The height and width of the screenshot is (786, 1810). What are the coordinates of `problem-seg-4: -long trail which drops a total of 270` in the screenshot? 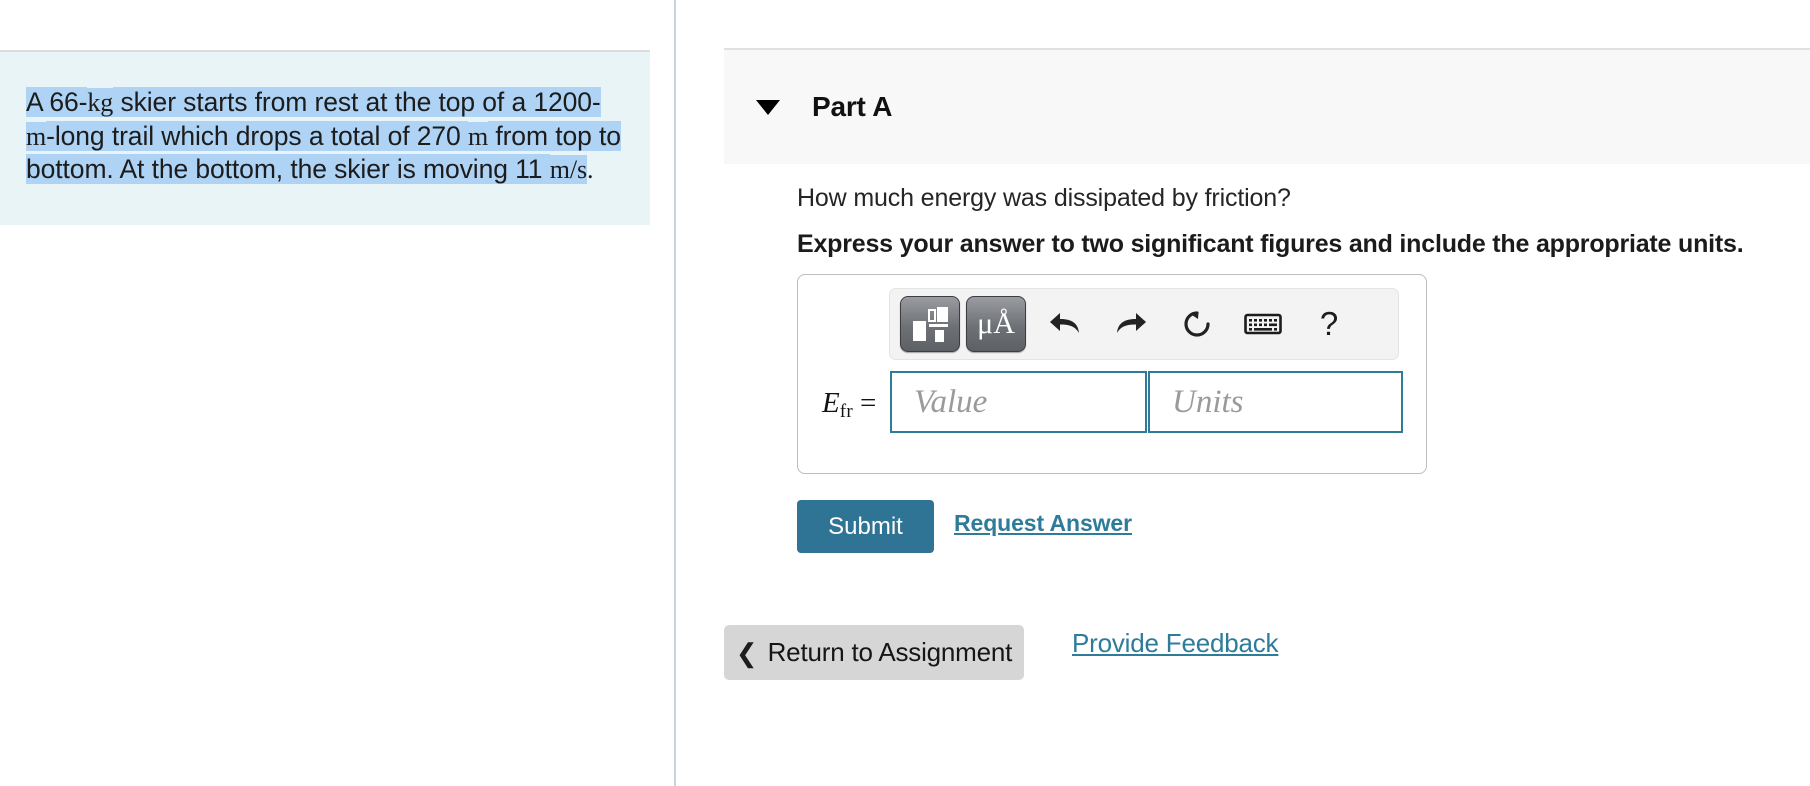 It's located at (257, 135).